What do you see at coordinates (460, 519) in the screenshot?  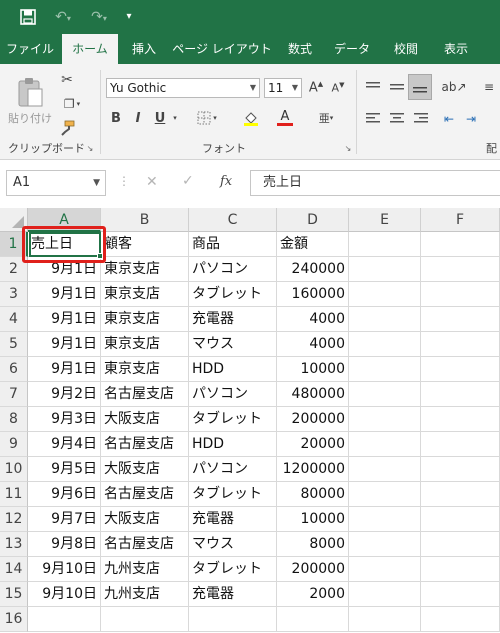 I see `cell-f12` at bounding box center [460, 519].